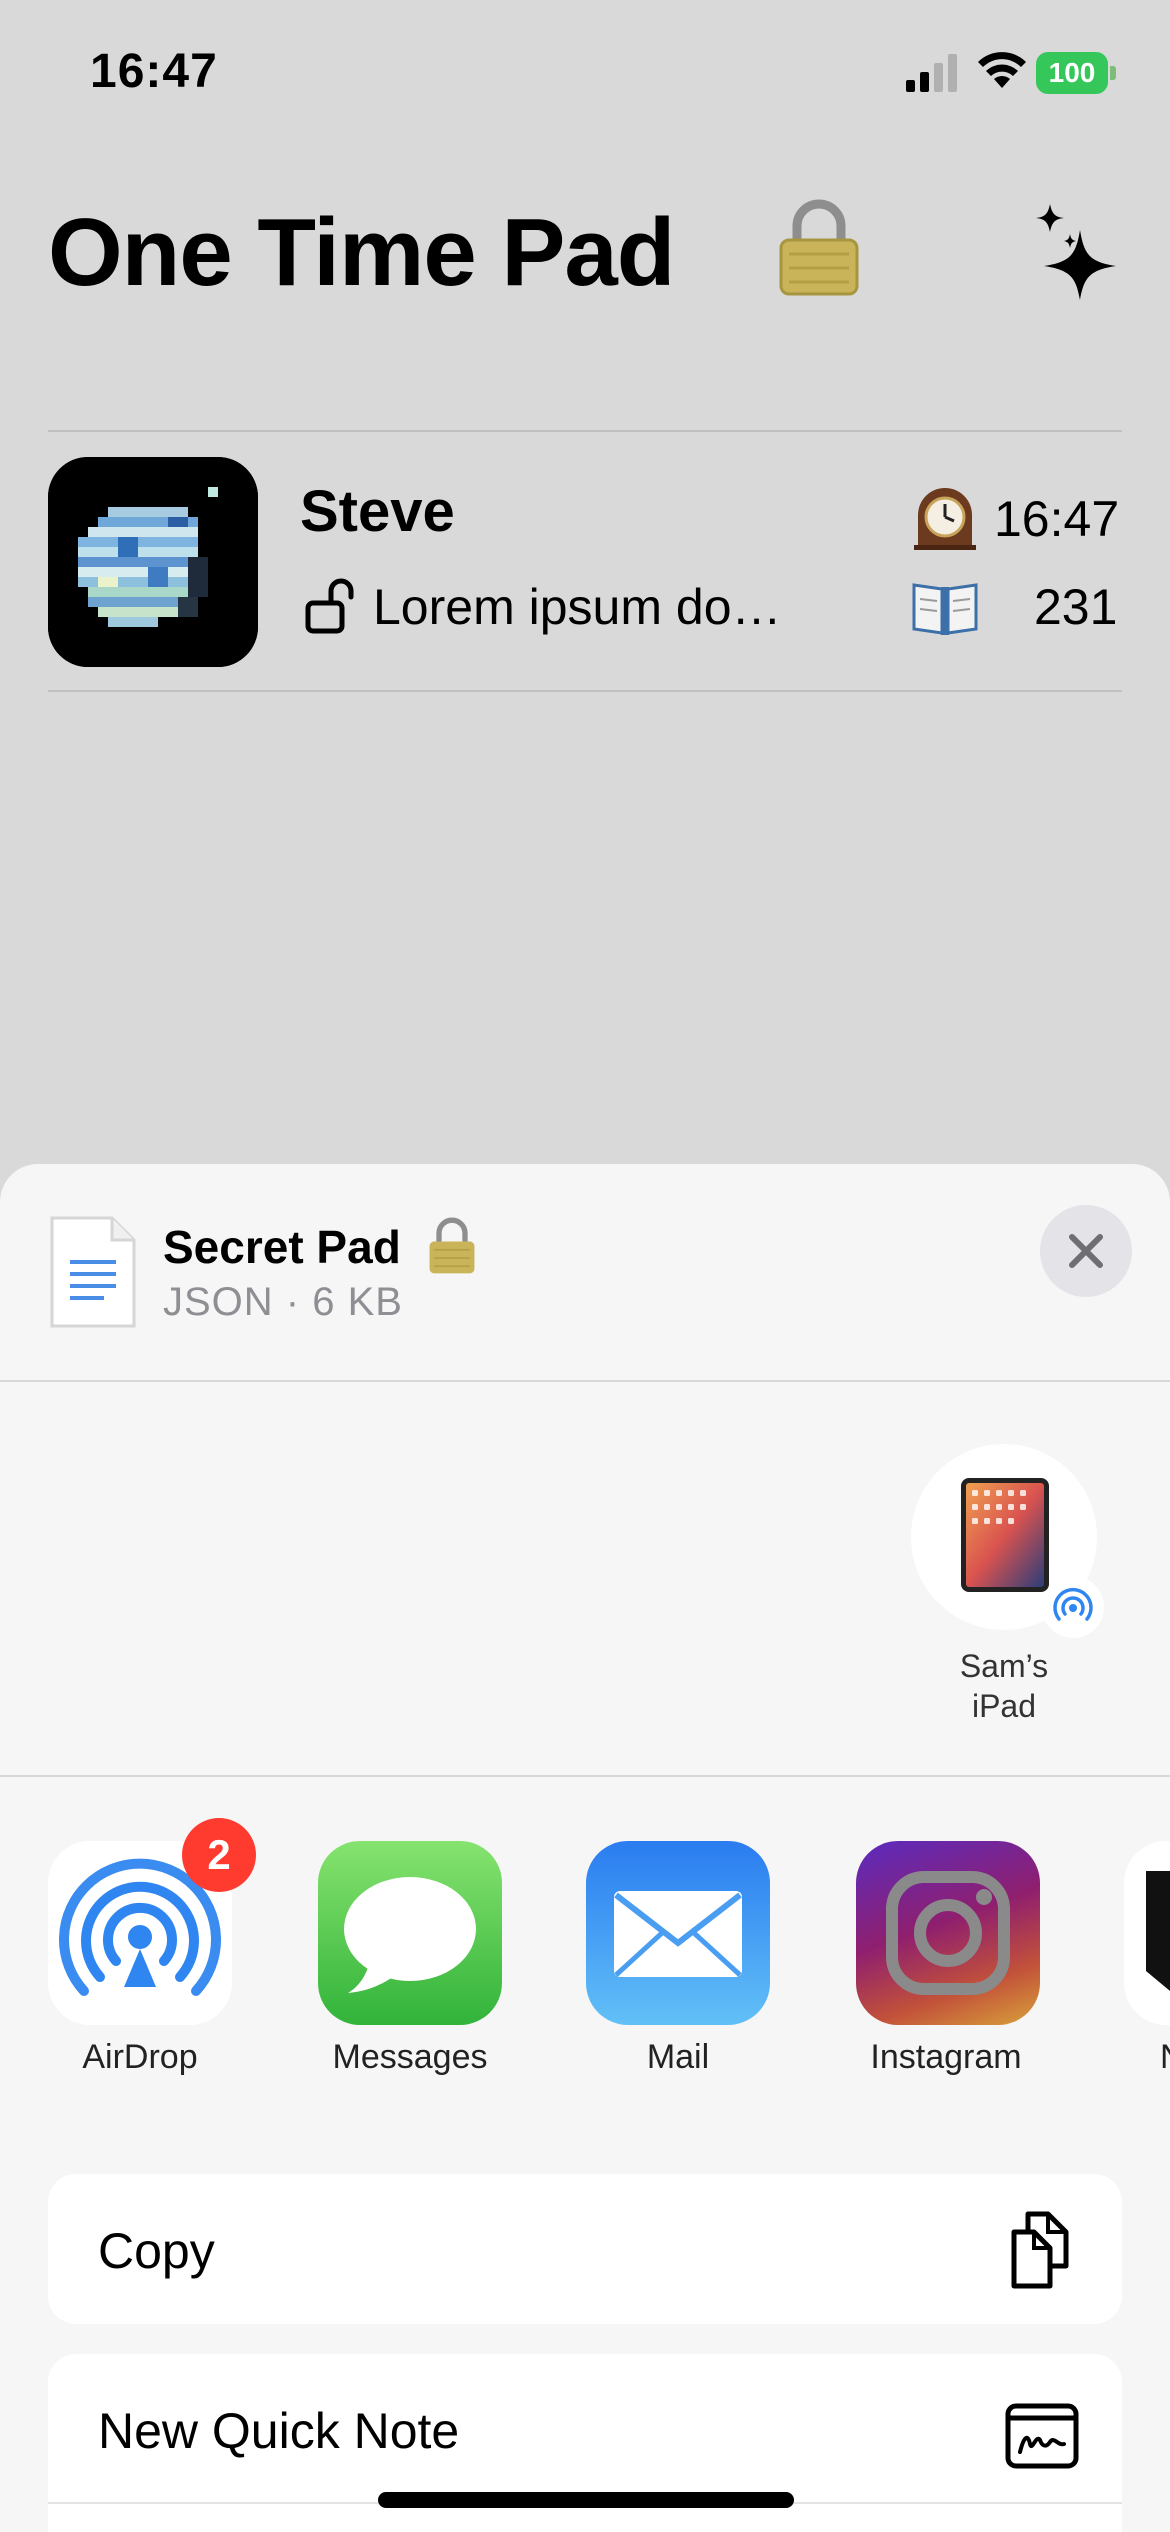 The width and height of the screenshot is (1170, 2532). What do you see at coordinates (283, 1302) in the screenshot?
I see `file-meta: JSON · 6 KB` at bounding box center [283, 1302].